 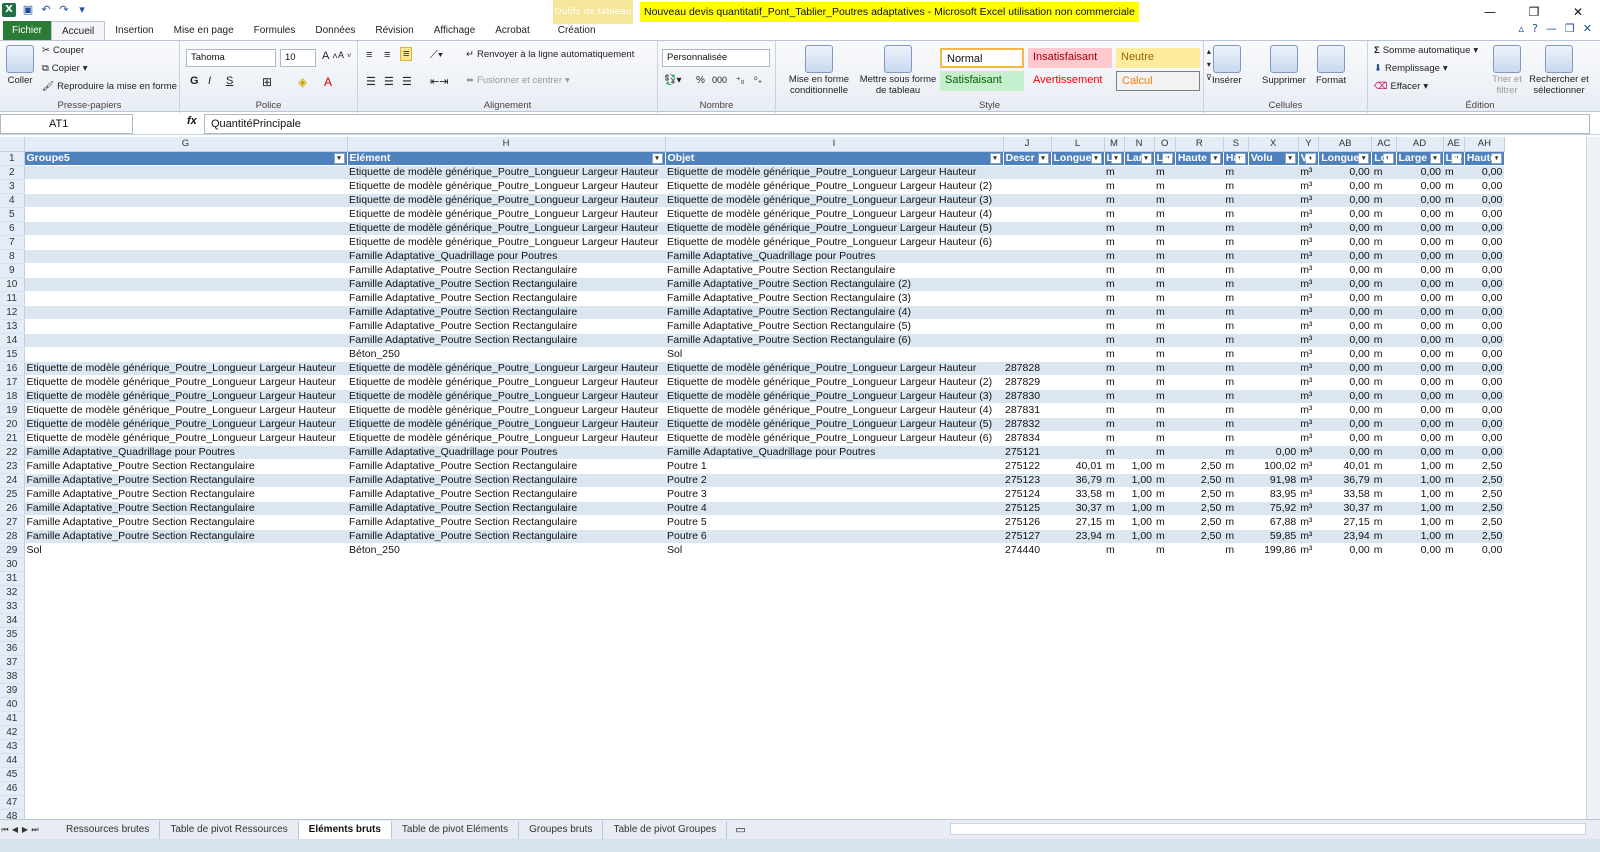 I want to click on table-header-cell: ▾ Elément, so click(x=506, y=158).